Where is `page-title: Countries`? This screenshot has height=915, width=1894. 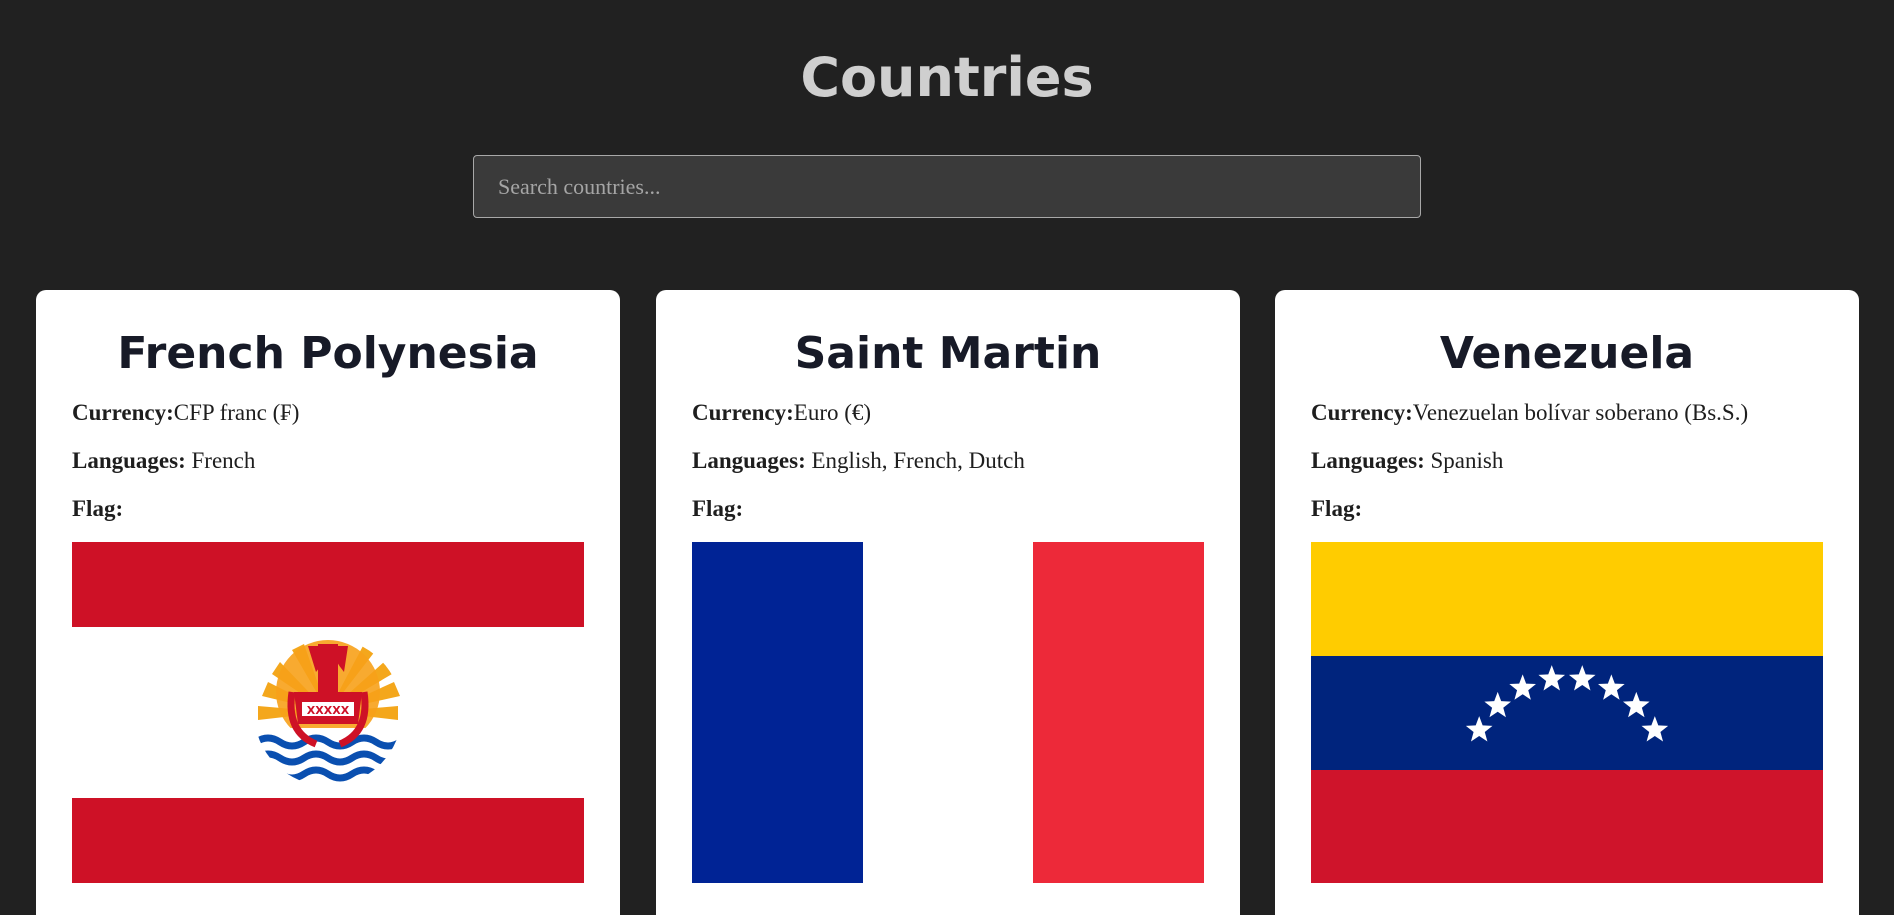 page-title: Countries is located at coordinates (947, 77).